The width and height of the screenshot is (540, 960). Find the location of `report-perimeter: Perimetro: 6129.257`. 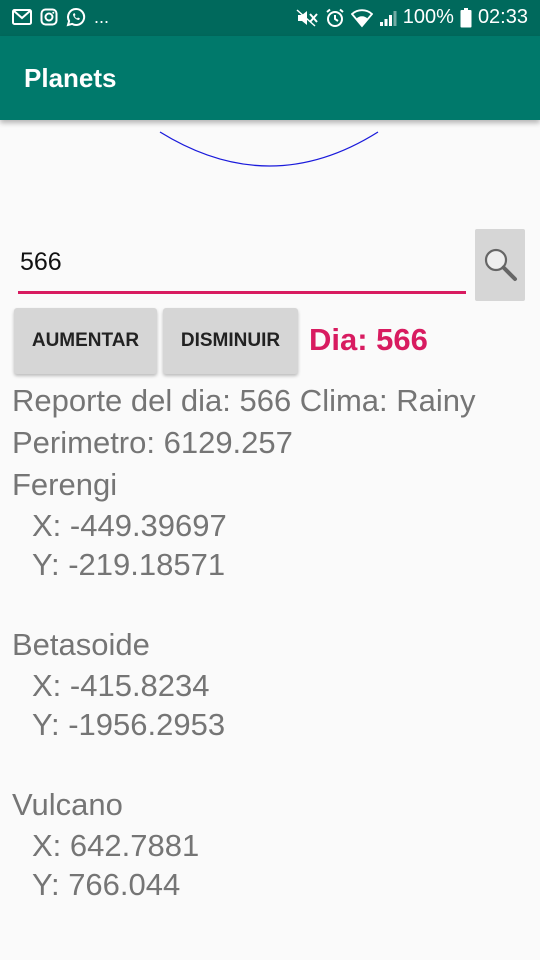

report-perimeter: Perimetro: 6129.257 is located at coordinates (152, 442).